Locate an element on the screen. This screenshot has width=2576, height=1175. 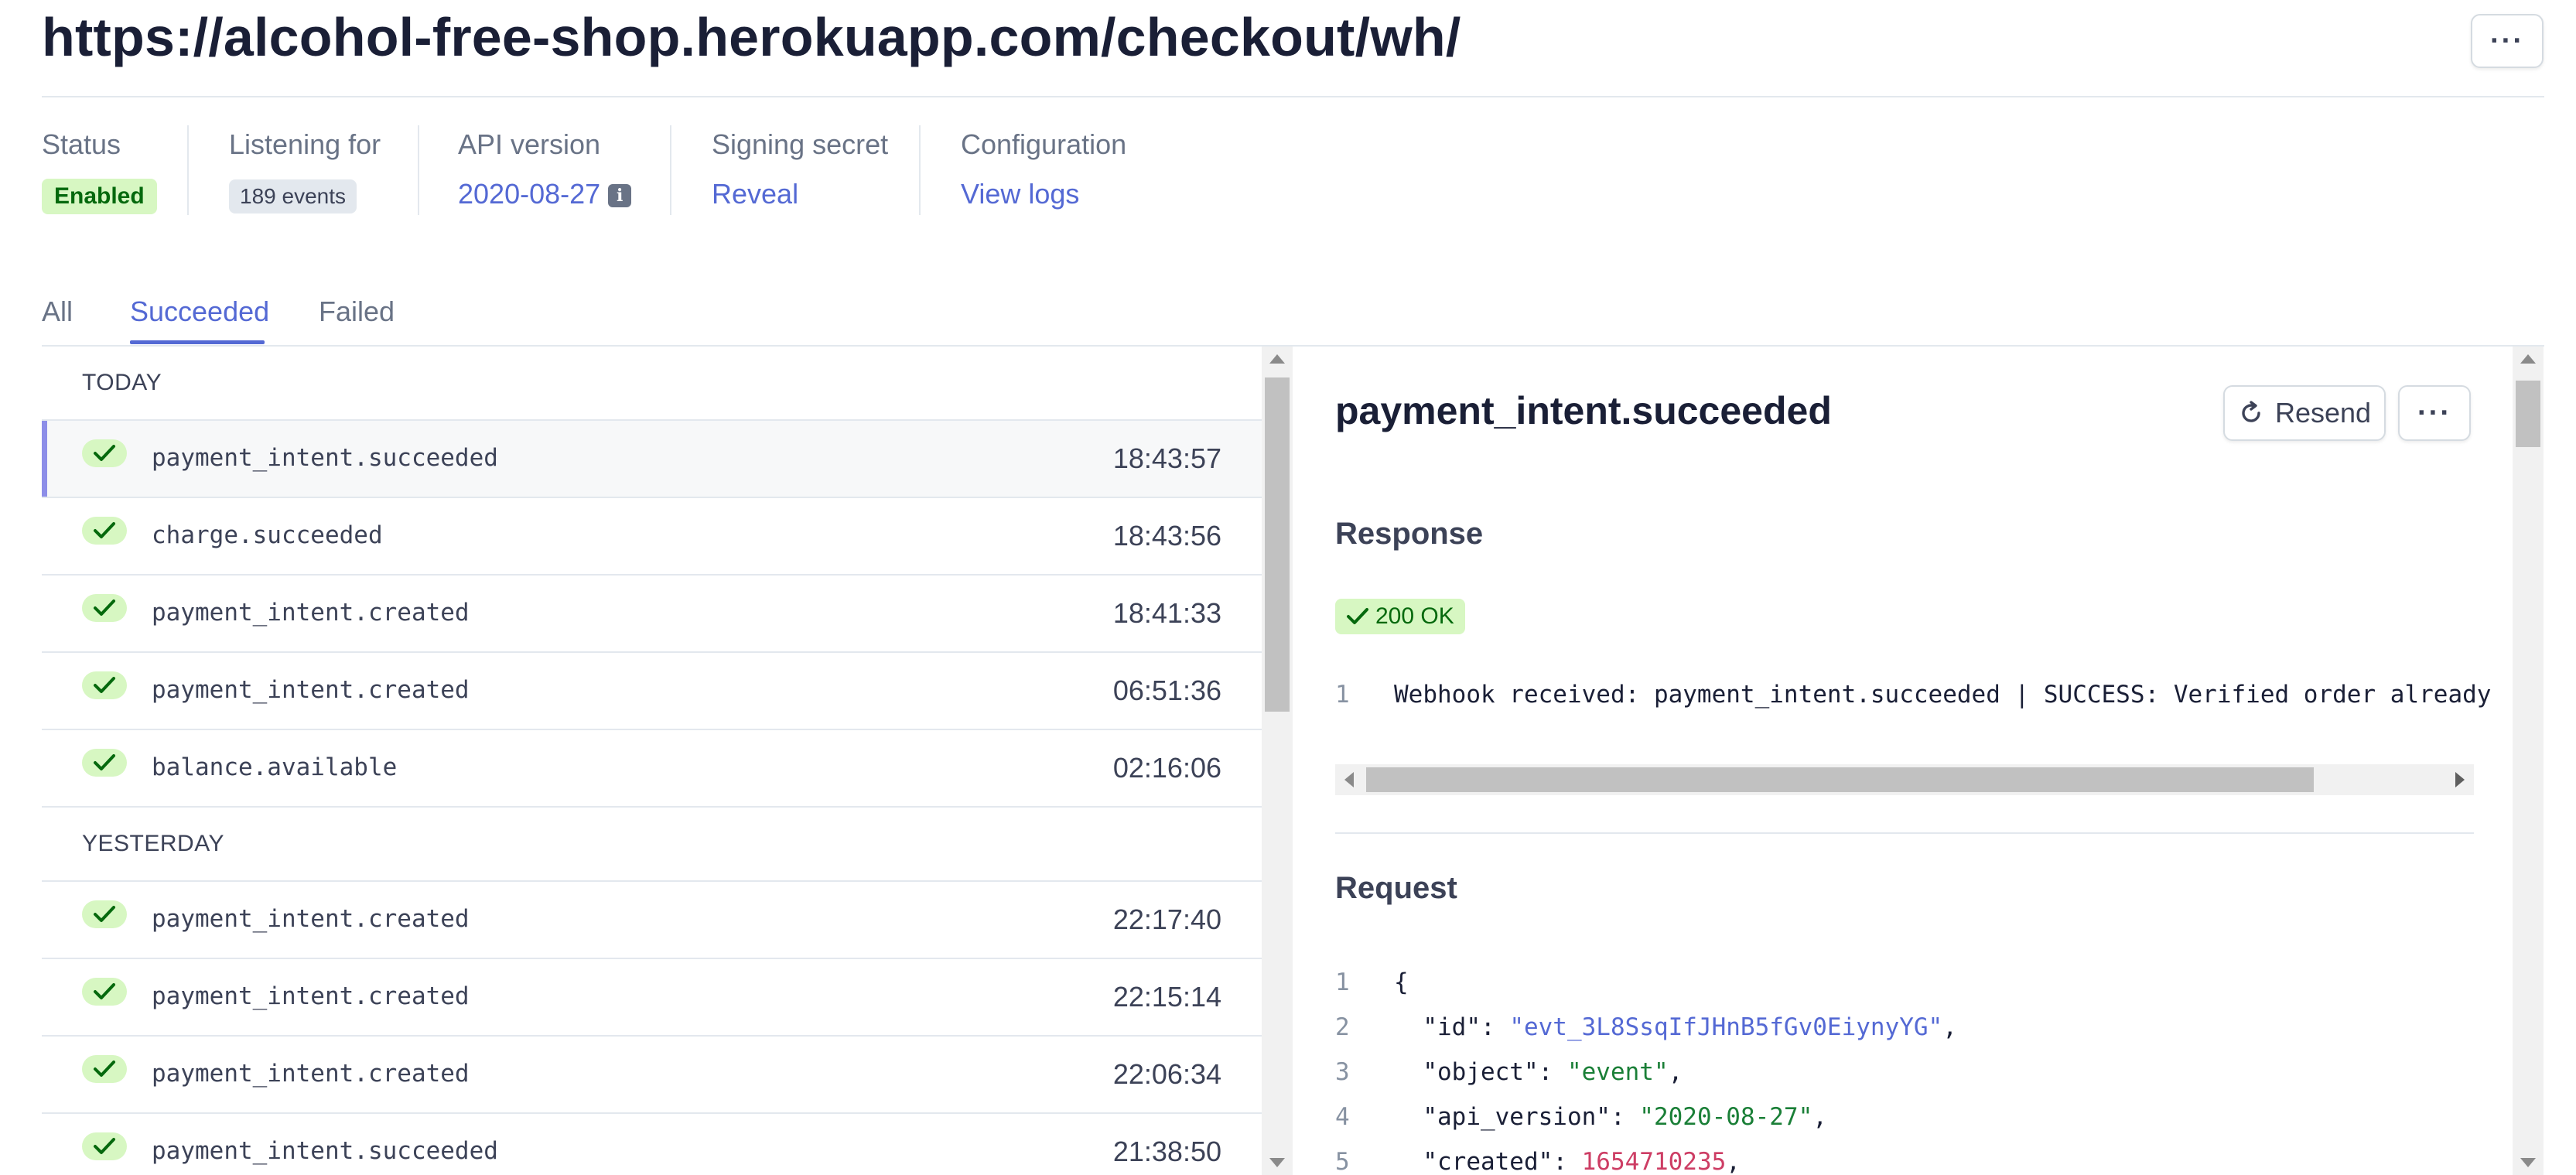
response-section-title: Response is located at coordinates (1409, 534).